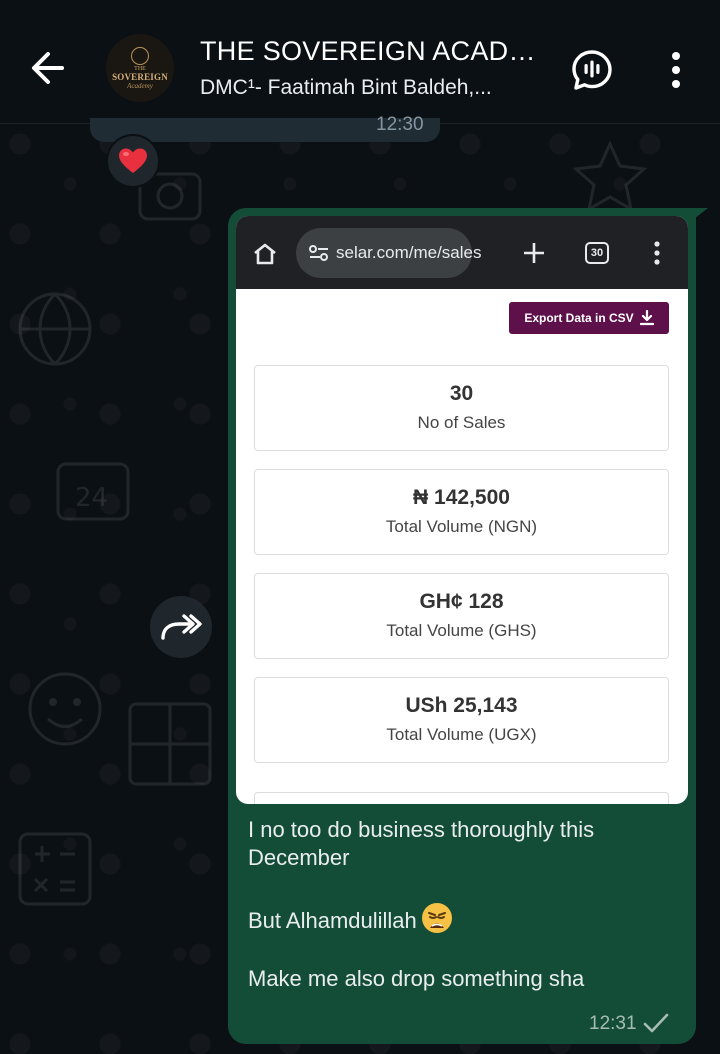  Describe the element at coordinates (461, 734) in the screenshot. I see `stat-label: Total Volume (UGX)` at that location.